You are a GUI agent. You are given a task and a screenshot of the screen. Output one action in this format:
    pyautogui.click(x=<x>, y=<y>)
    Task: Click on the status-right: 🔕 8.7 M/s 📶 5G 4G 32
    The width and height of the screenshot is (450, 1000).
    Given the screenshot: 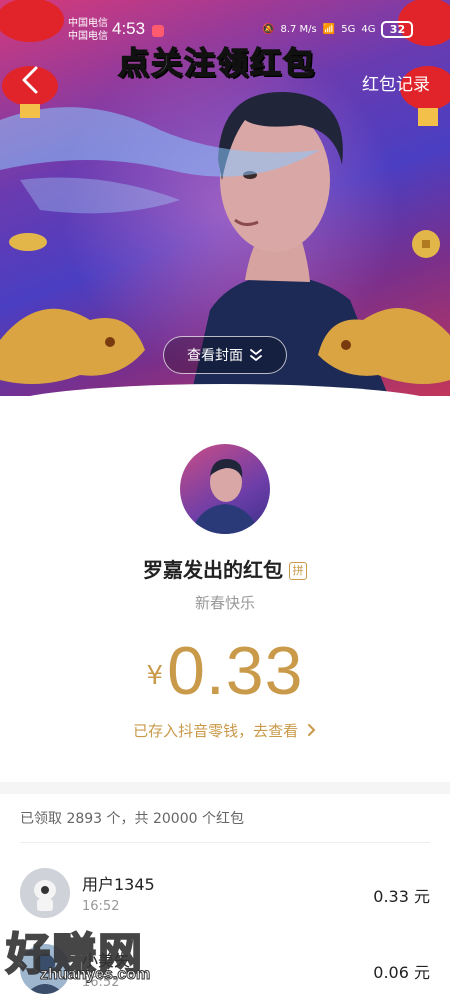 What is the action you would take?
    pyautogui.click(x=338, y=29)
    